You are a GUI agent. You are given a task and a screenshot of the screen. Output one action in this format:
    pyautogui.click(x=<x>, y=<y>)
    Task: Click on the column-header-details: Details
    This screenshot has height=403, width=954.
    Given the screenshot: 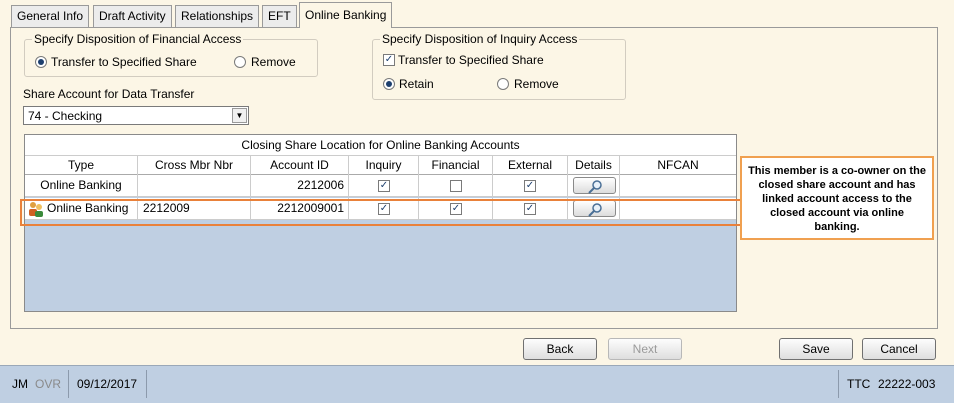 What is the action you would take?
    pyautogui.click(x=594, y=165)
    